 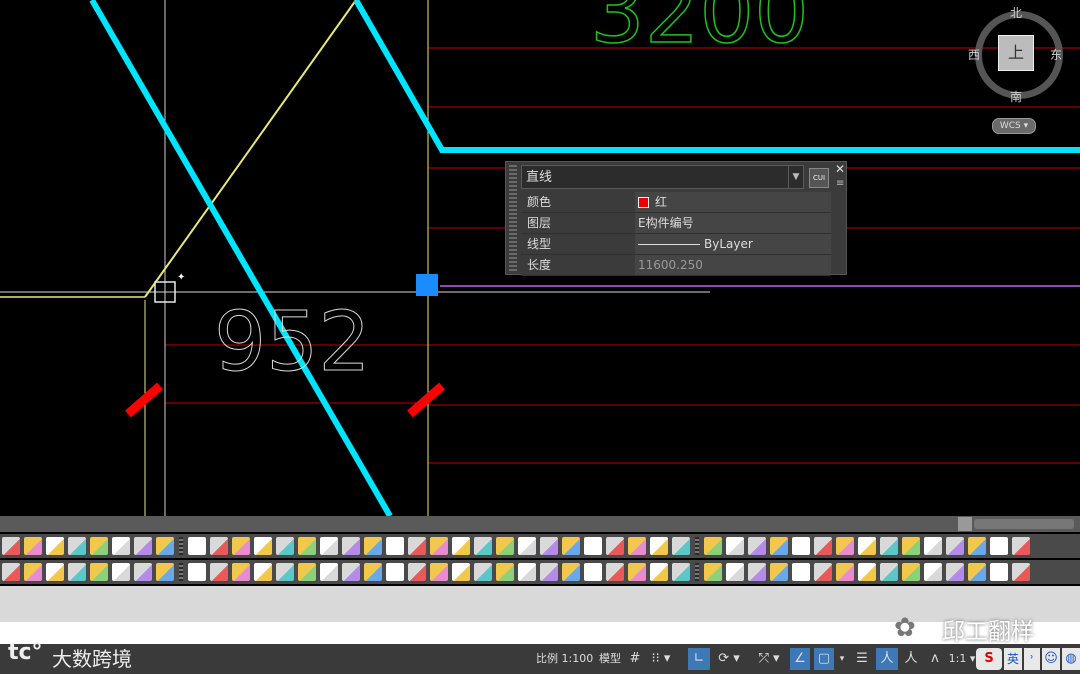 What do you see at coordinates (540, 633) in the screenshot?
I see `command-line` at bounding box center [540, 633].